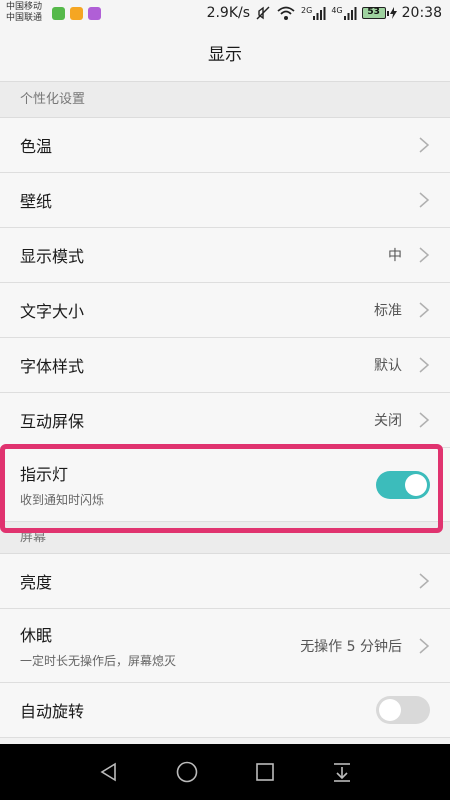 This screenshot has height=800, width=450. I want to click on setting-auto-rotate: 自动旋转, so click(225, 710).